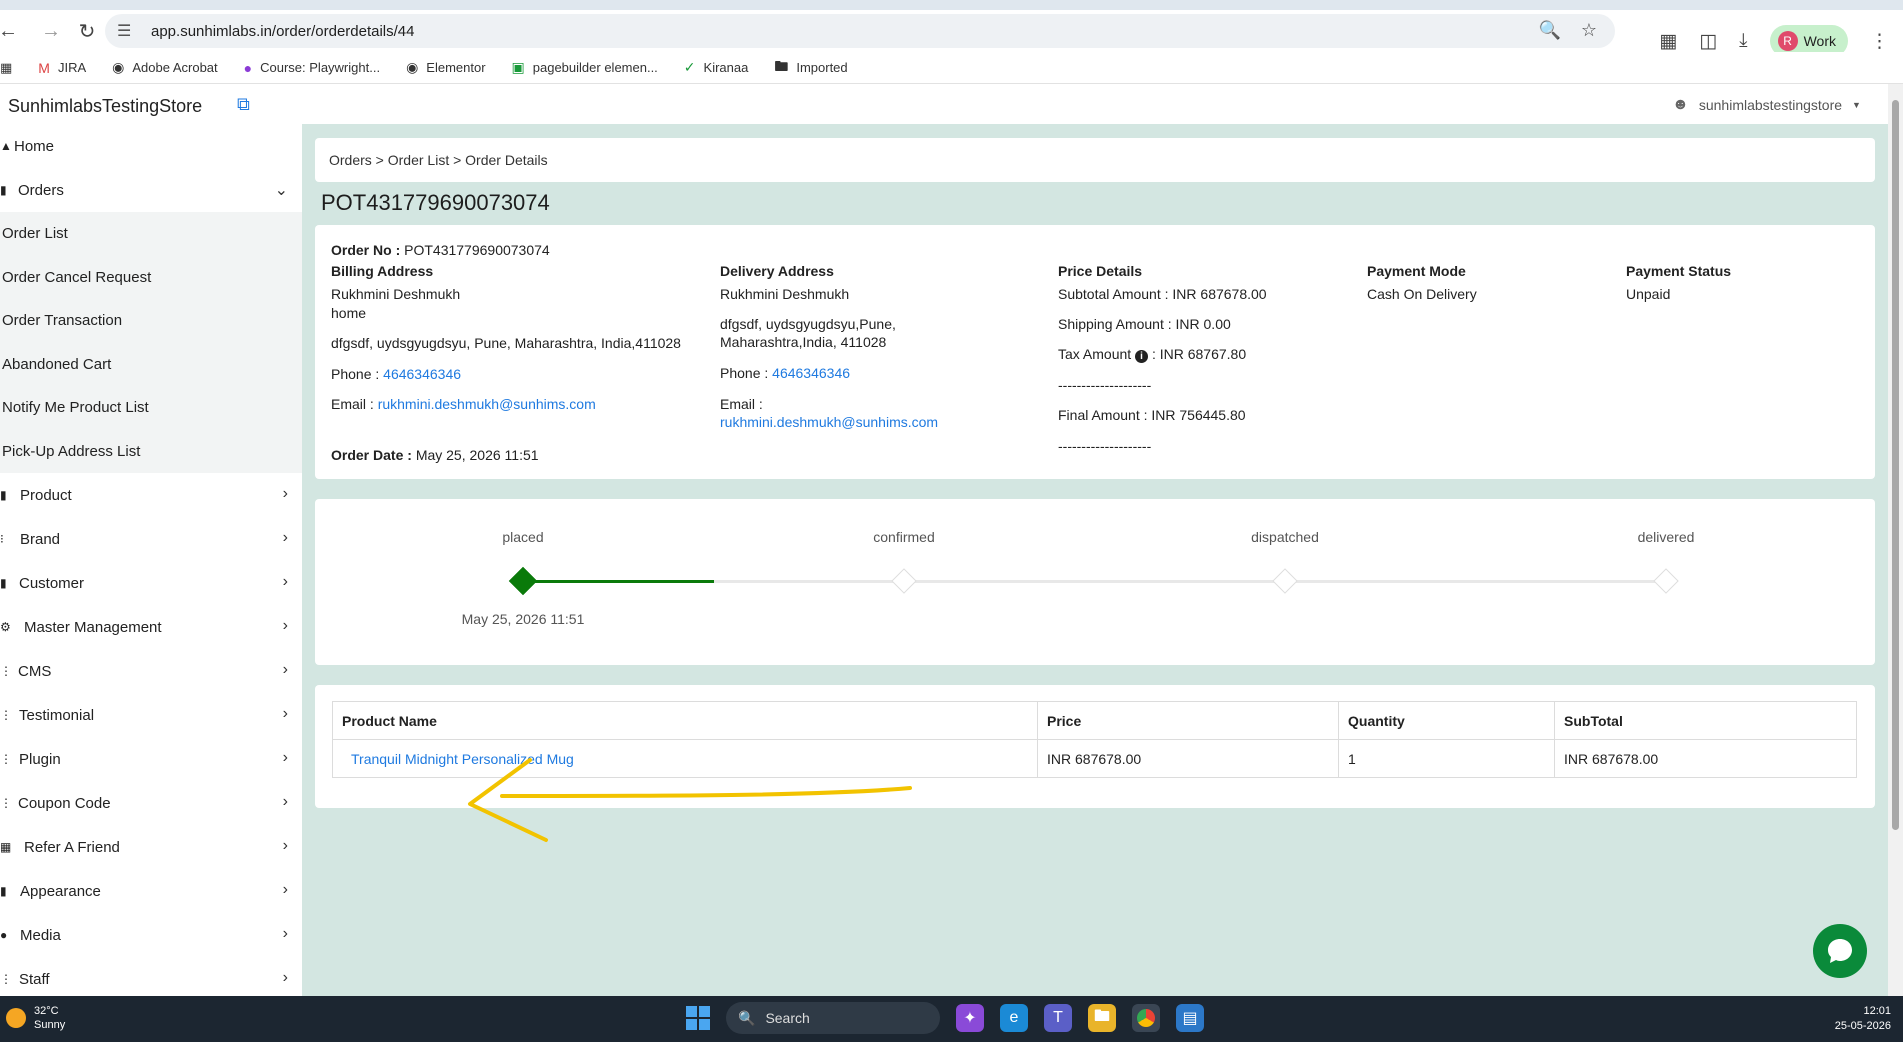 Image resolution: width=1903 pixels, height=1042 pixels. Describe the element at coordinates (3, 891) in the screenshot. I see `appearance-icon: ▮` at that location.